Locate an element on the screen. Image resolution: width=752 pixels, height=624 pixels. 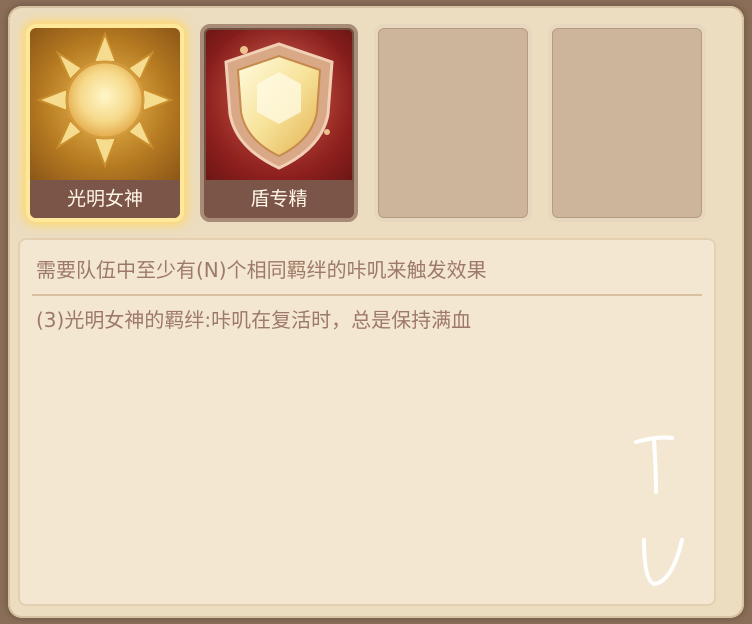
bond-card-label: 光明女神 is located at coordinates (105, 199).